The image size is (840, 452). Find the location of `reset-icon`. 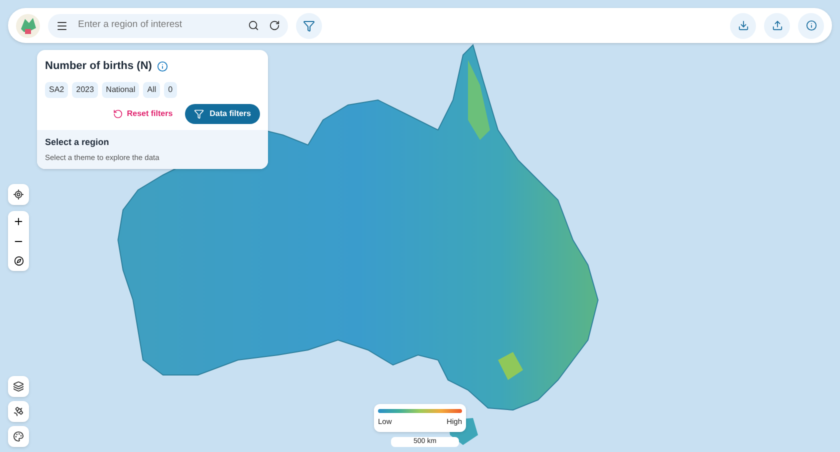

reset-icon is located at coordinates (117, 113).